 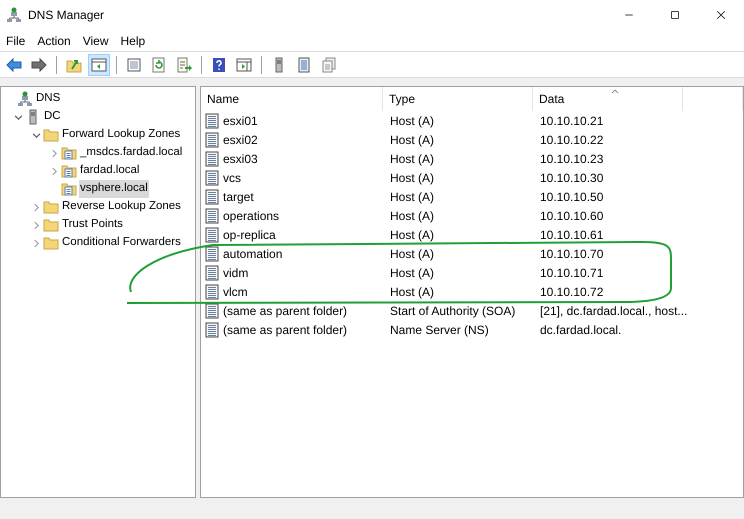 What do you see at coordinates (54, 41) in the screenshot?
I see `menu-item: Action` at bounding box center [54, 41].